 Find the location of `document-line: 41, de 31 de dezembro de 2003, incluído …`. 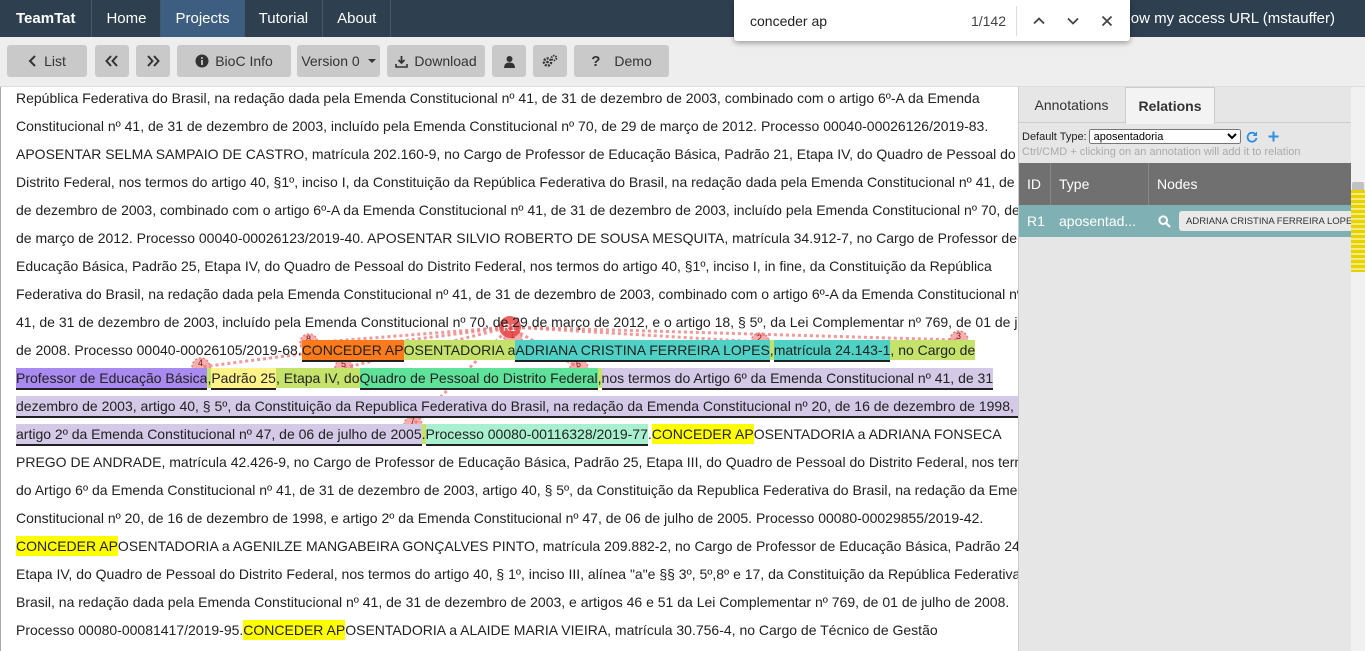

document-line: 41, de 31 de dezembro de 2003, incluído … is located at coordinates (517, 322).